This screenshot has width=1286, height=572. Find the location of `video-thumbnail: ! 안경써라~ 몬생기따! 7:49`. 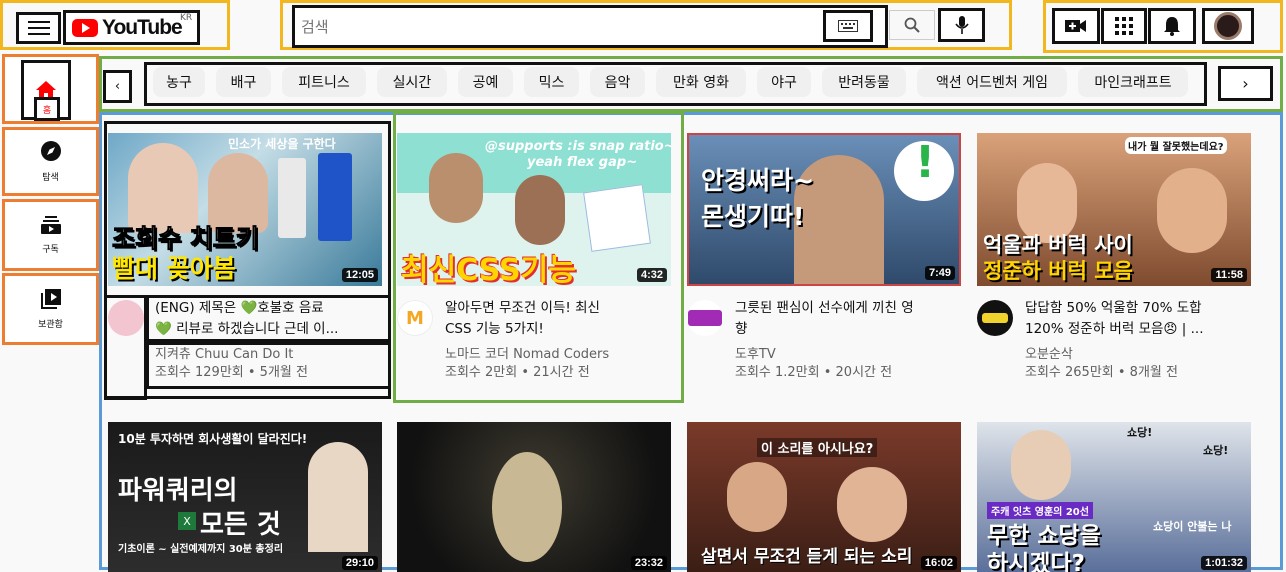

video-thumbnail: ! 안경써라~ 몬생기따! 7:49 is located at coordinates (824, 209).